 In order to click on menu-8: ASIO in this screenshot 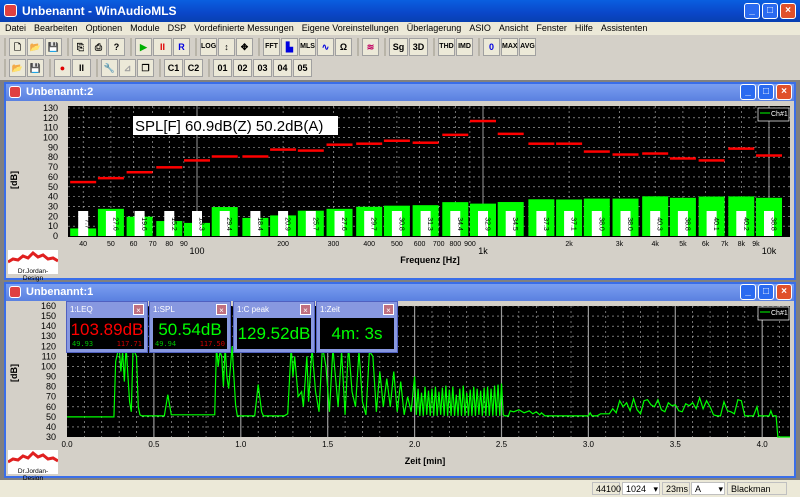, I will do `click(480, 28)`.